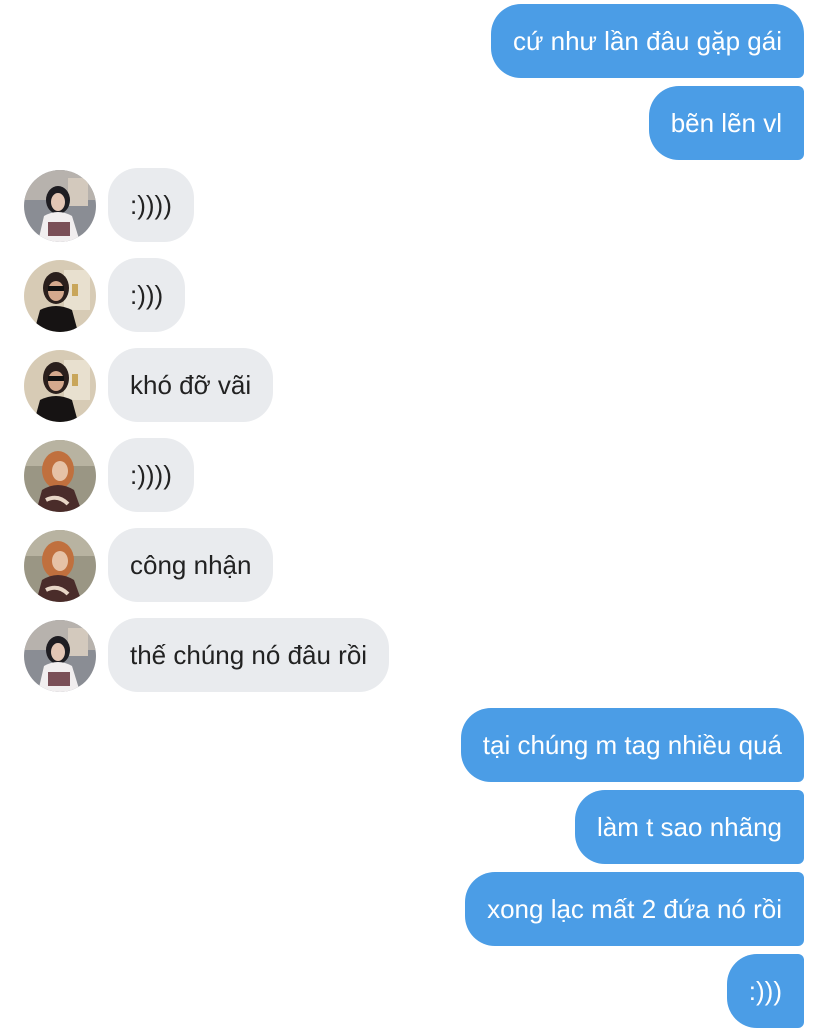 This screenshot has height=1032, width=828. Describe the element at coordinates (634, 909) in the screenshot. I see `outgoing-message-bubble: xong lạc mất 2 đứa nó rồi` at that location.